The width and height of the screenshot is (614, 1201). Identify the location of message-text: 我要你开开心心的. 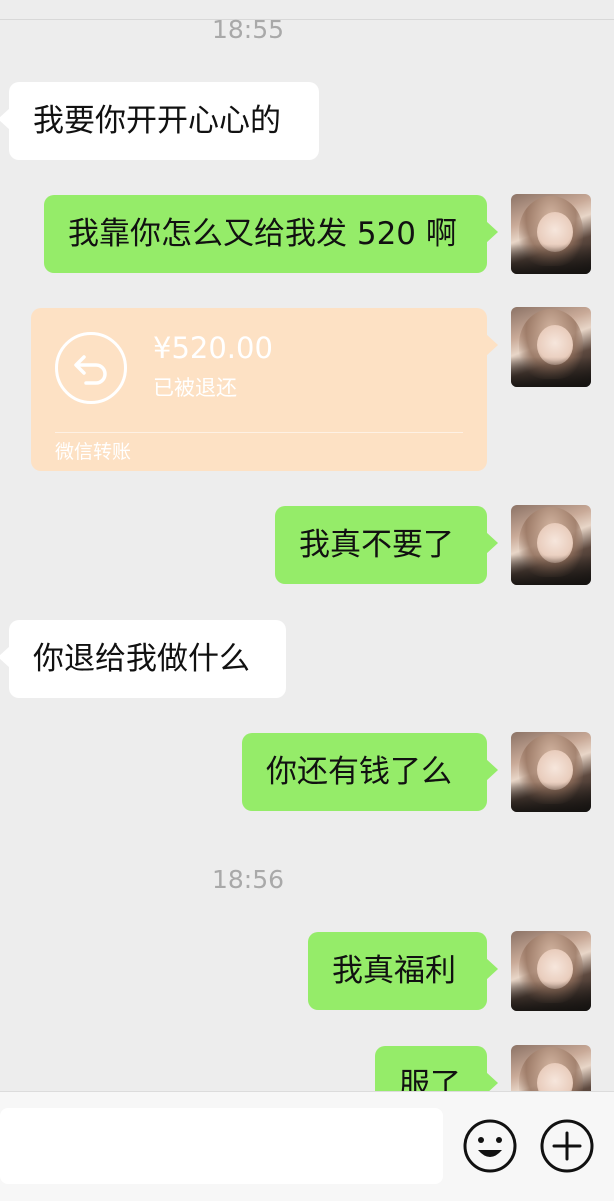
(157, 121).